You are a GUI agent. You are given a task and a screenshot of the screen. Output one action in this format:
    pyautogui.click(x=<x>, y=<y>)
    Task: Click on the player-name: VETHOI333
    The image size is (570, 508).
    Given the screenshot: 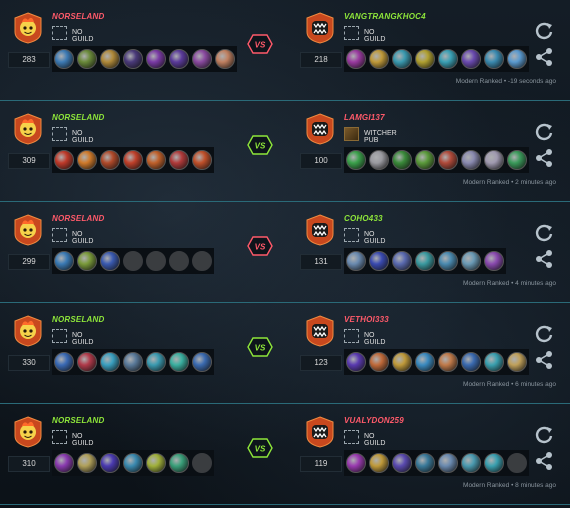 What is the action you would take?
    pyautogui.click(x=366, y=319)
    